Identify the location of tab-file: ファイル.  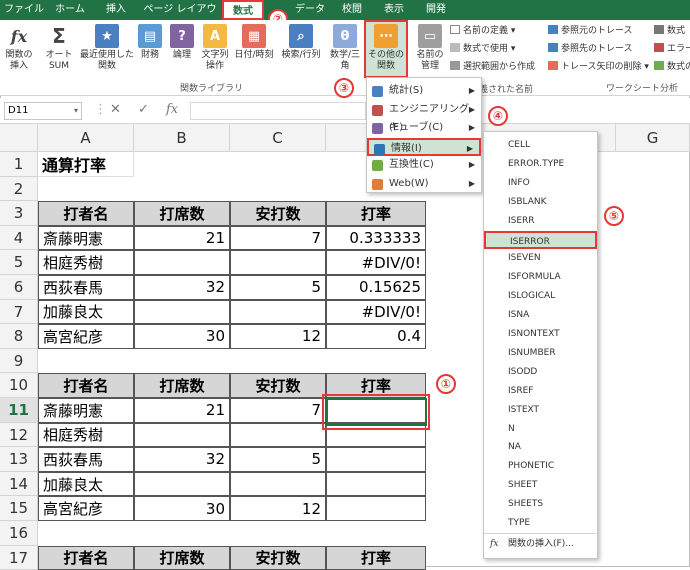
(24, 10).